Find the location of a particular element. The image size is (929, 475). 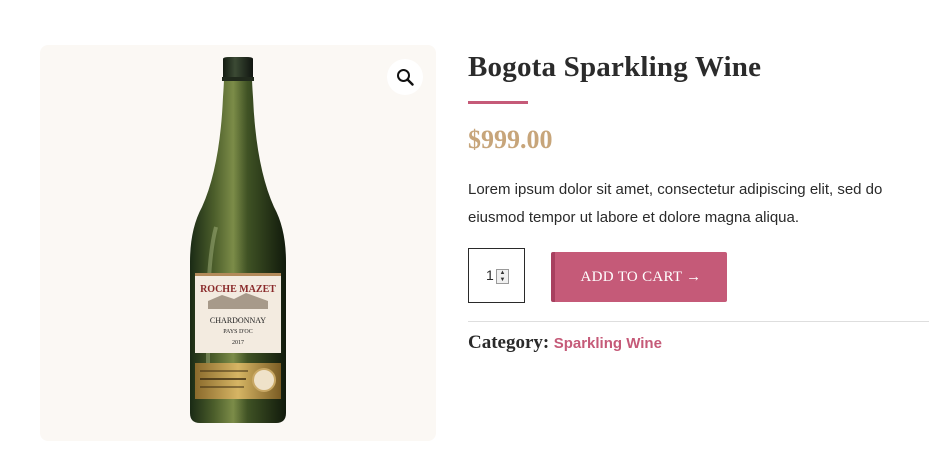

title-divider is located at coordinates (498, 102).